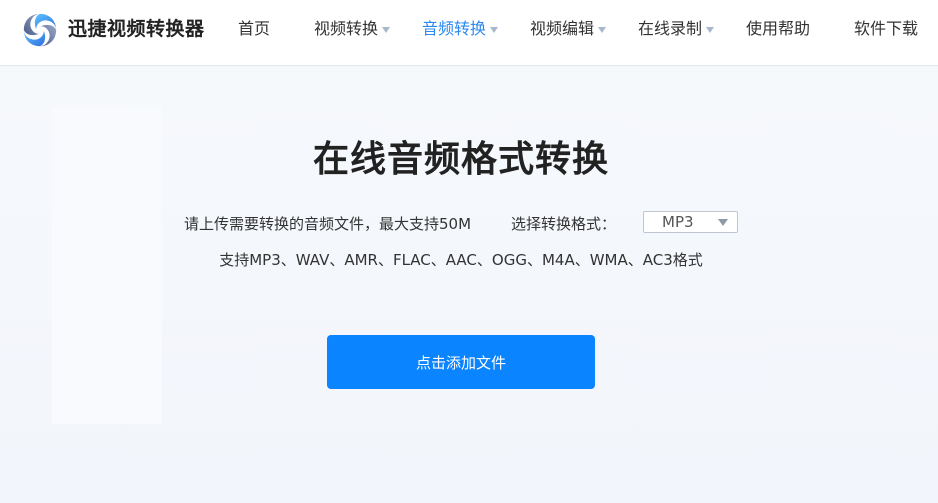 The image size is (938, 503). What do you see at coordinates (678, 222) in the screenshot?
I see `format-select-value: MP3` at bounding box center [678, 222].